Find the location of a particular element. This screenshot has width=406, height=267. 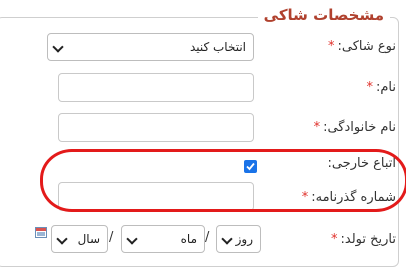

birth-day-value: روز is located at coordinates (244, 239).